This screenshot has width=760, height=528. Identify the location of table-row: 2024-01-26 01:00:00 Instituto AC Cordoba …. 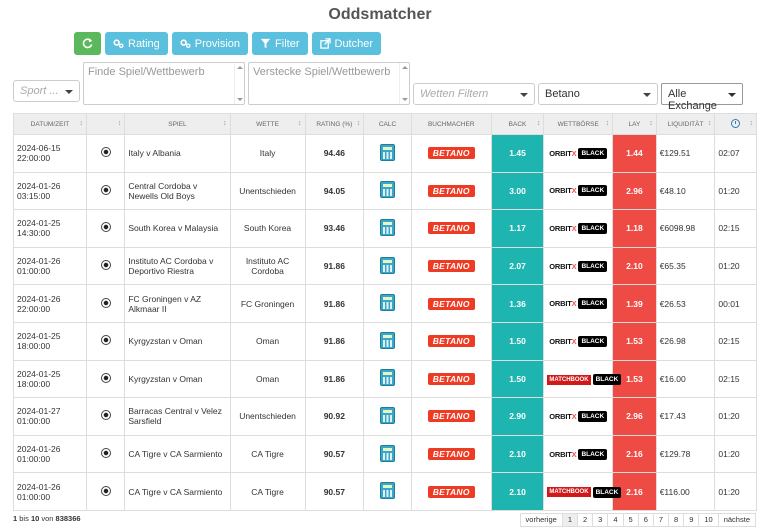
(385, 266).